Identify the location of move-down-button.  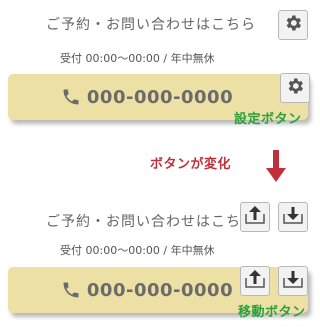
(293, 281).